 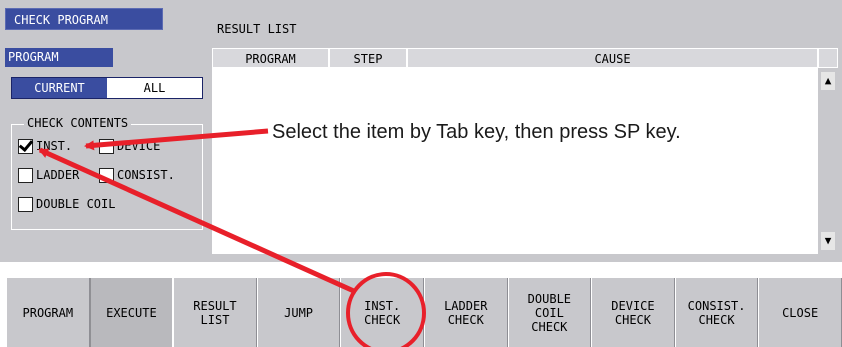 I want to click on checkbox-label: DEVICE, so click(x=139, y=146).